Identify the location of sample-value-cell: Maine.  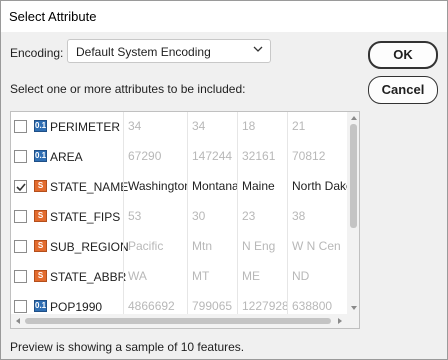
(262, 186).